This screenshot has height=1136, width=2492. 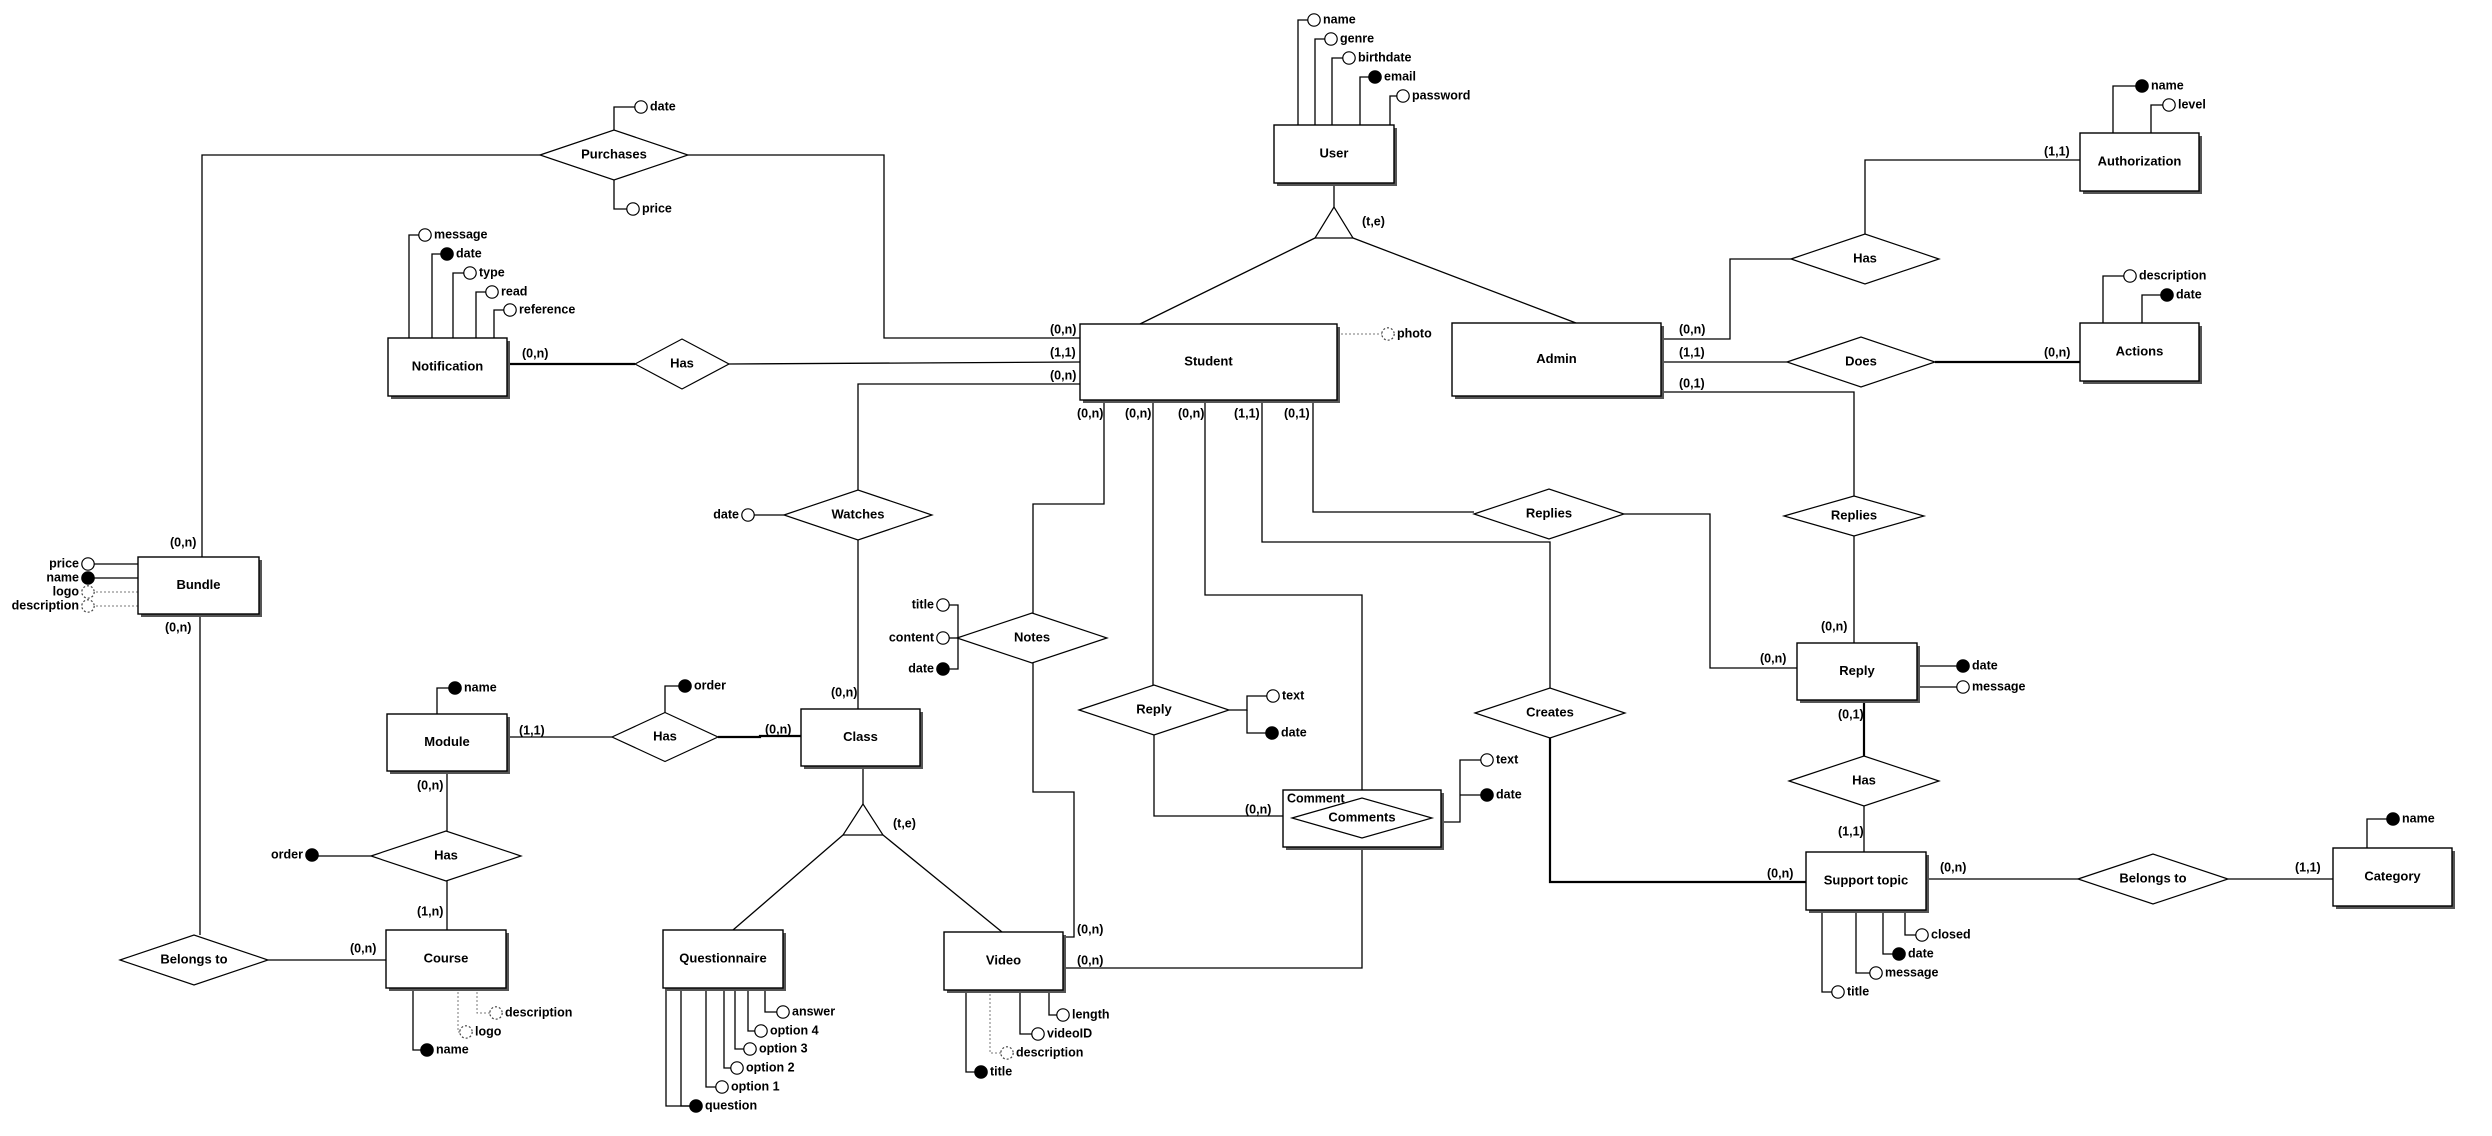 I want to click on attribute-label: logo, so click(x=66, y=591).